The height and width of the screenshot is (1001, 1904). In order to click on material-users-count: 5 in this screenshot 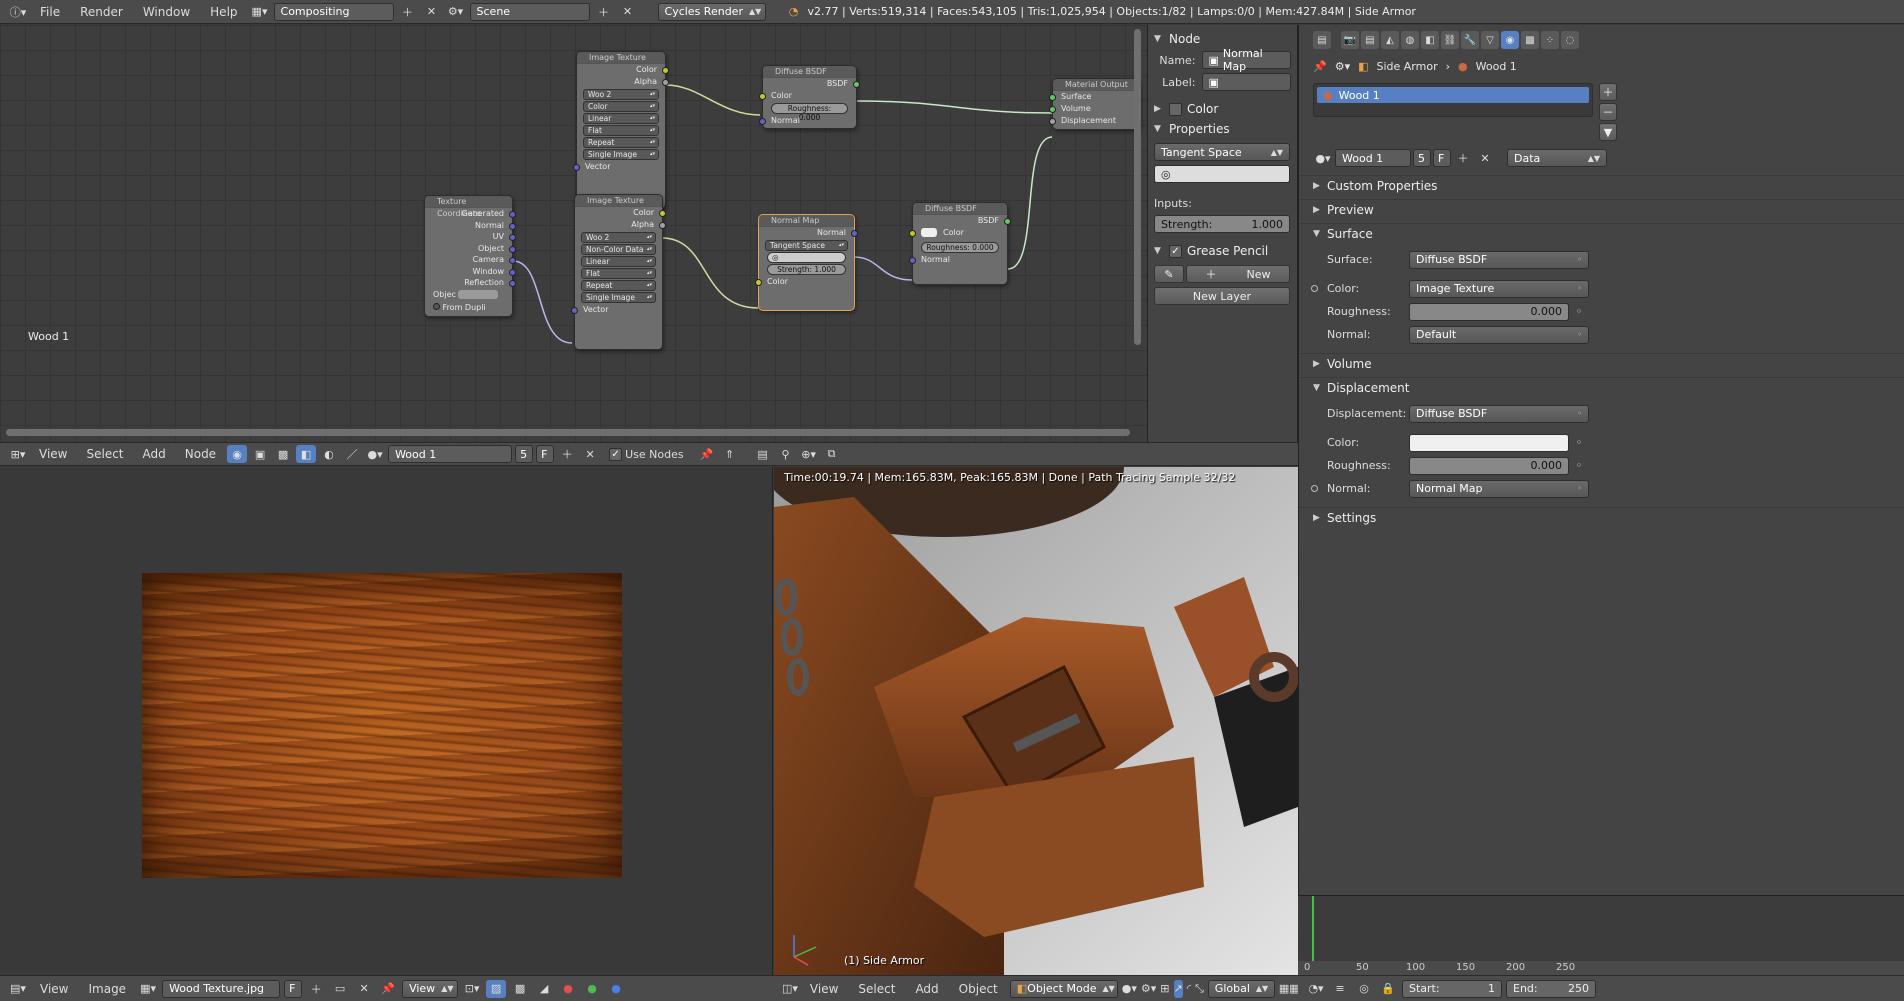, I will do `click(1422, 158)`.